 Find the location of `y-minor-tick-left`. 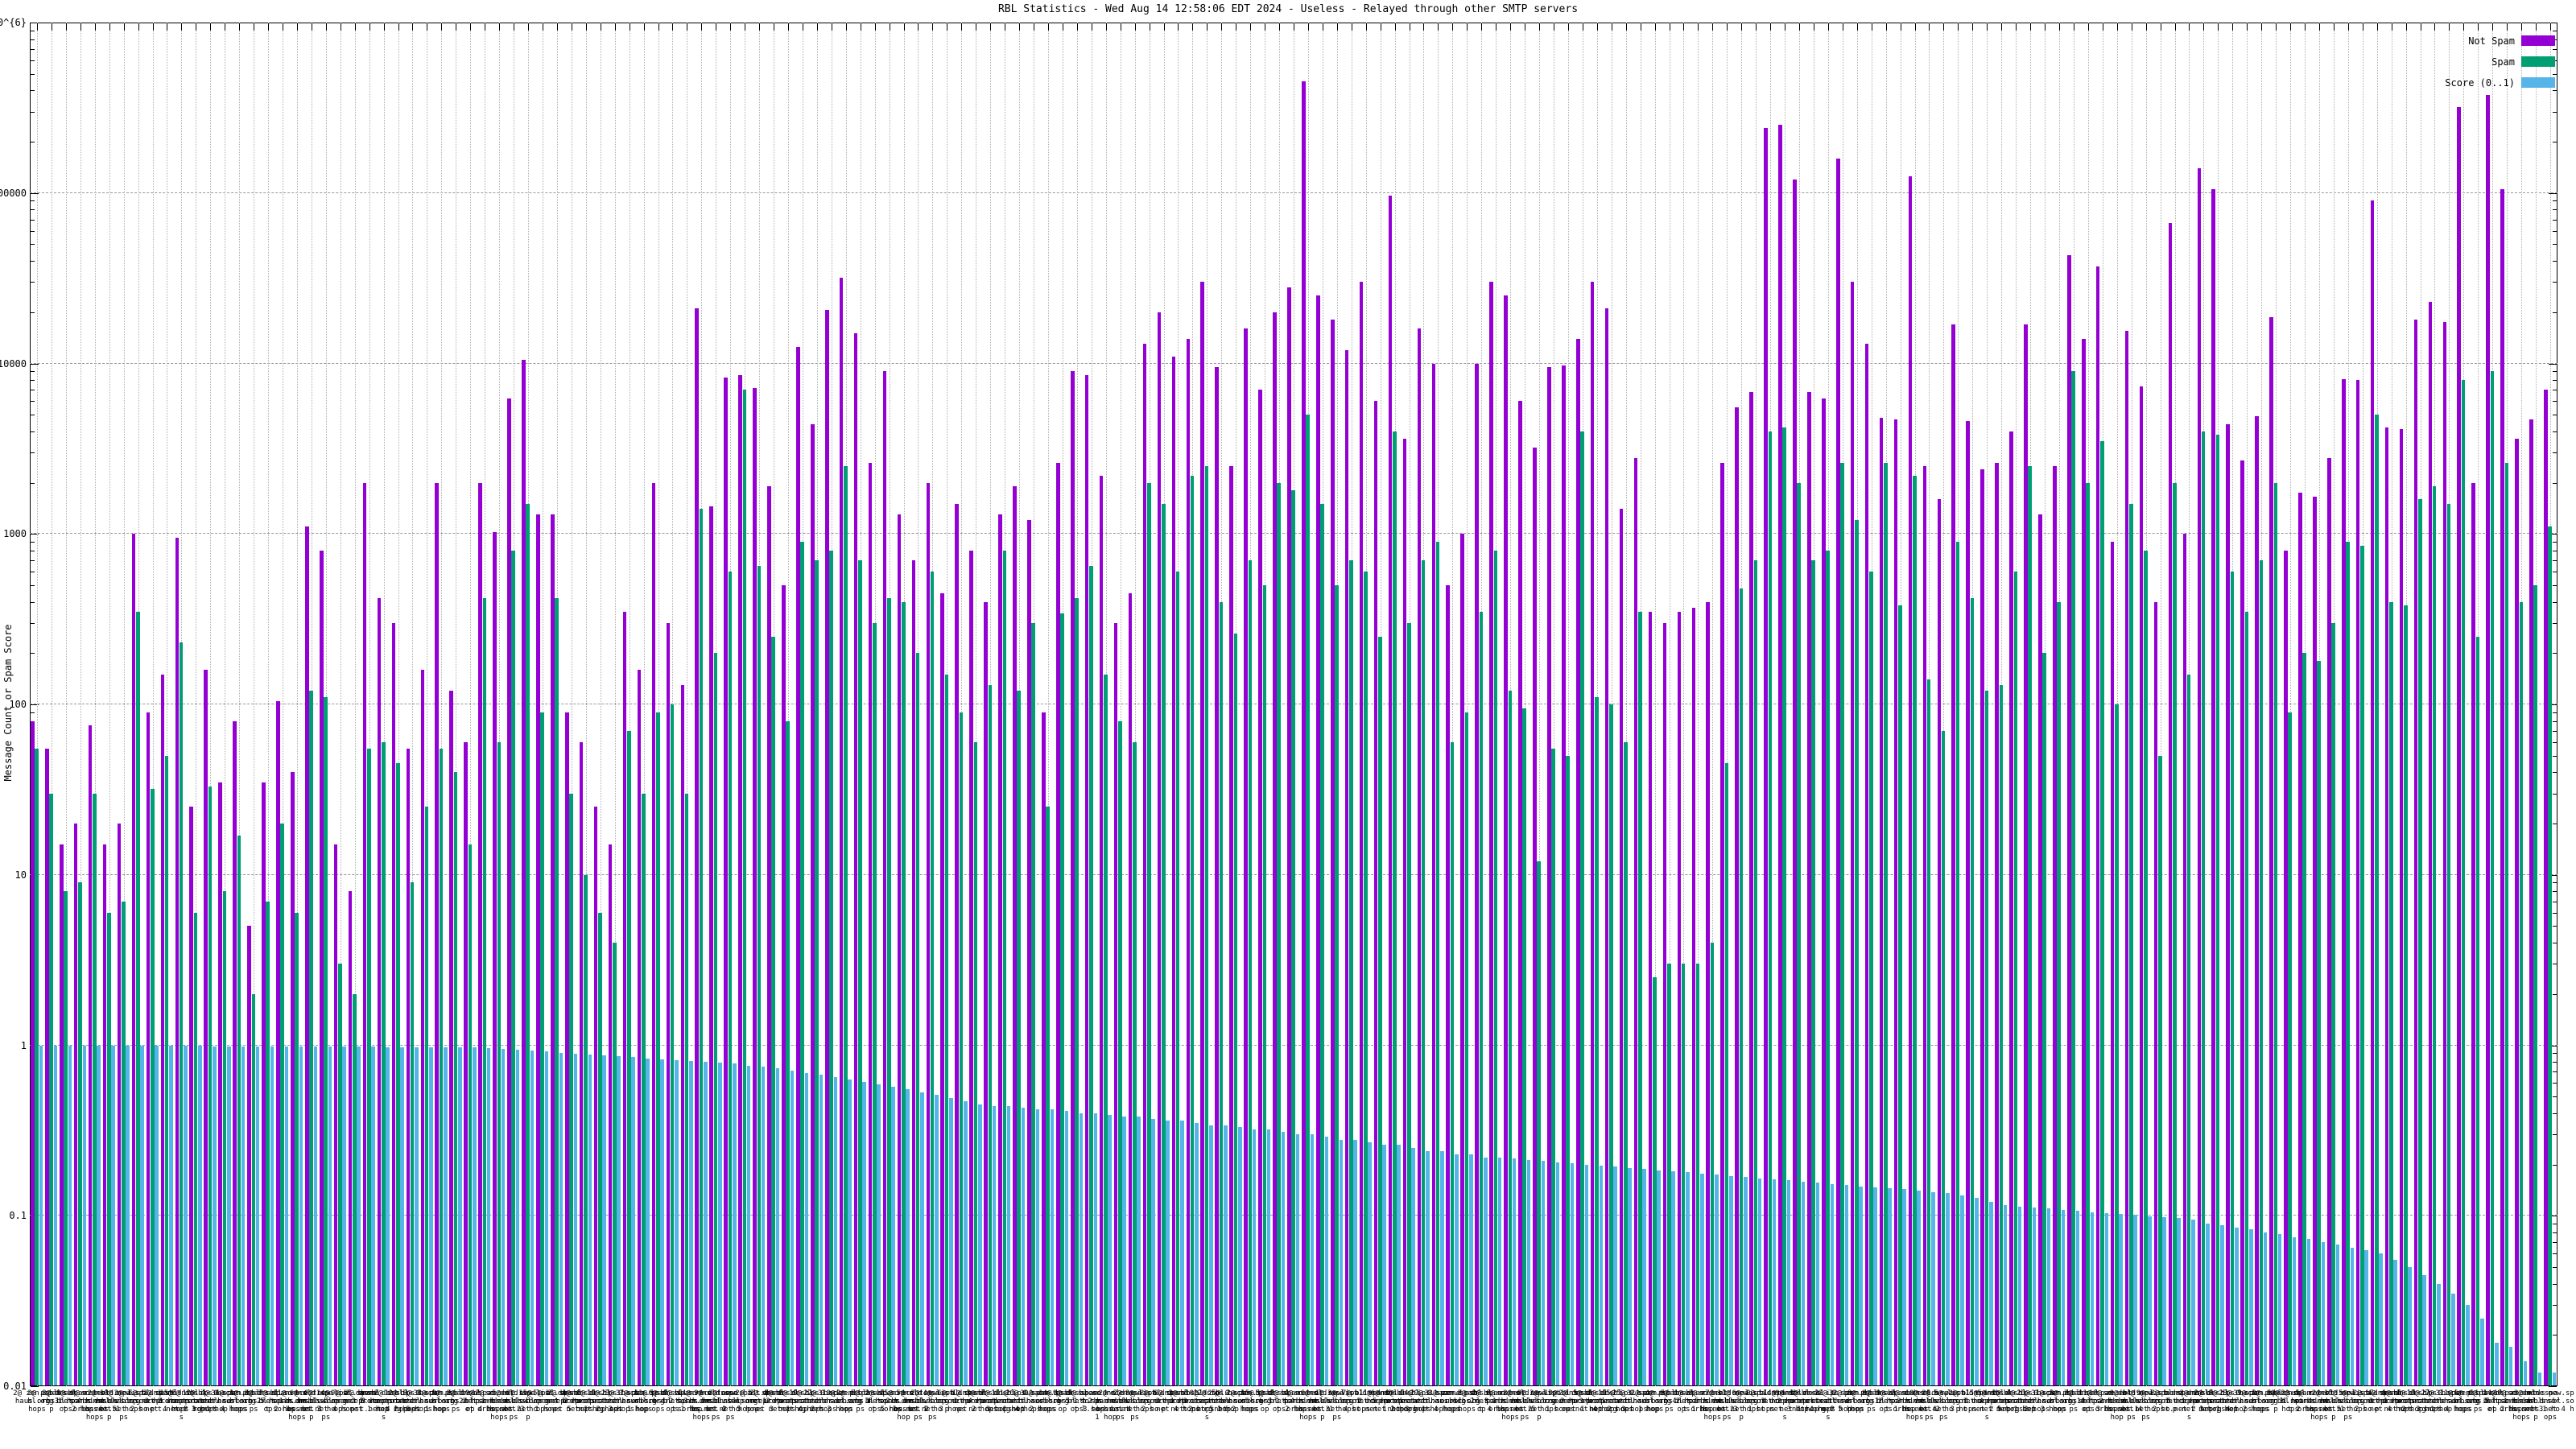

y-minor-tick-left is located at coordinates (33, 74).